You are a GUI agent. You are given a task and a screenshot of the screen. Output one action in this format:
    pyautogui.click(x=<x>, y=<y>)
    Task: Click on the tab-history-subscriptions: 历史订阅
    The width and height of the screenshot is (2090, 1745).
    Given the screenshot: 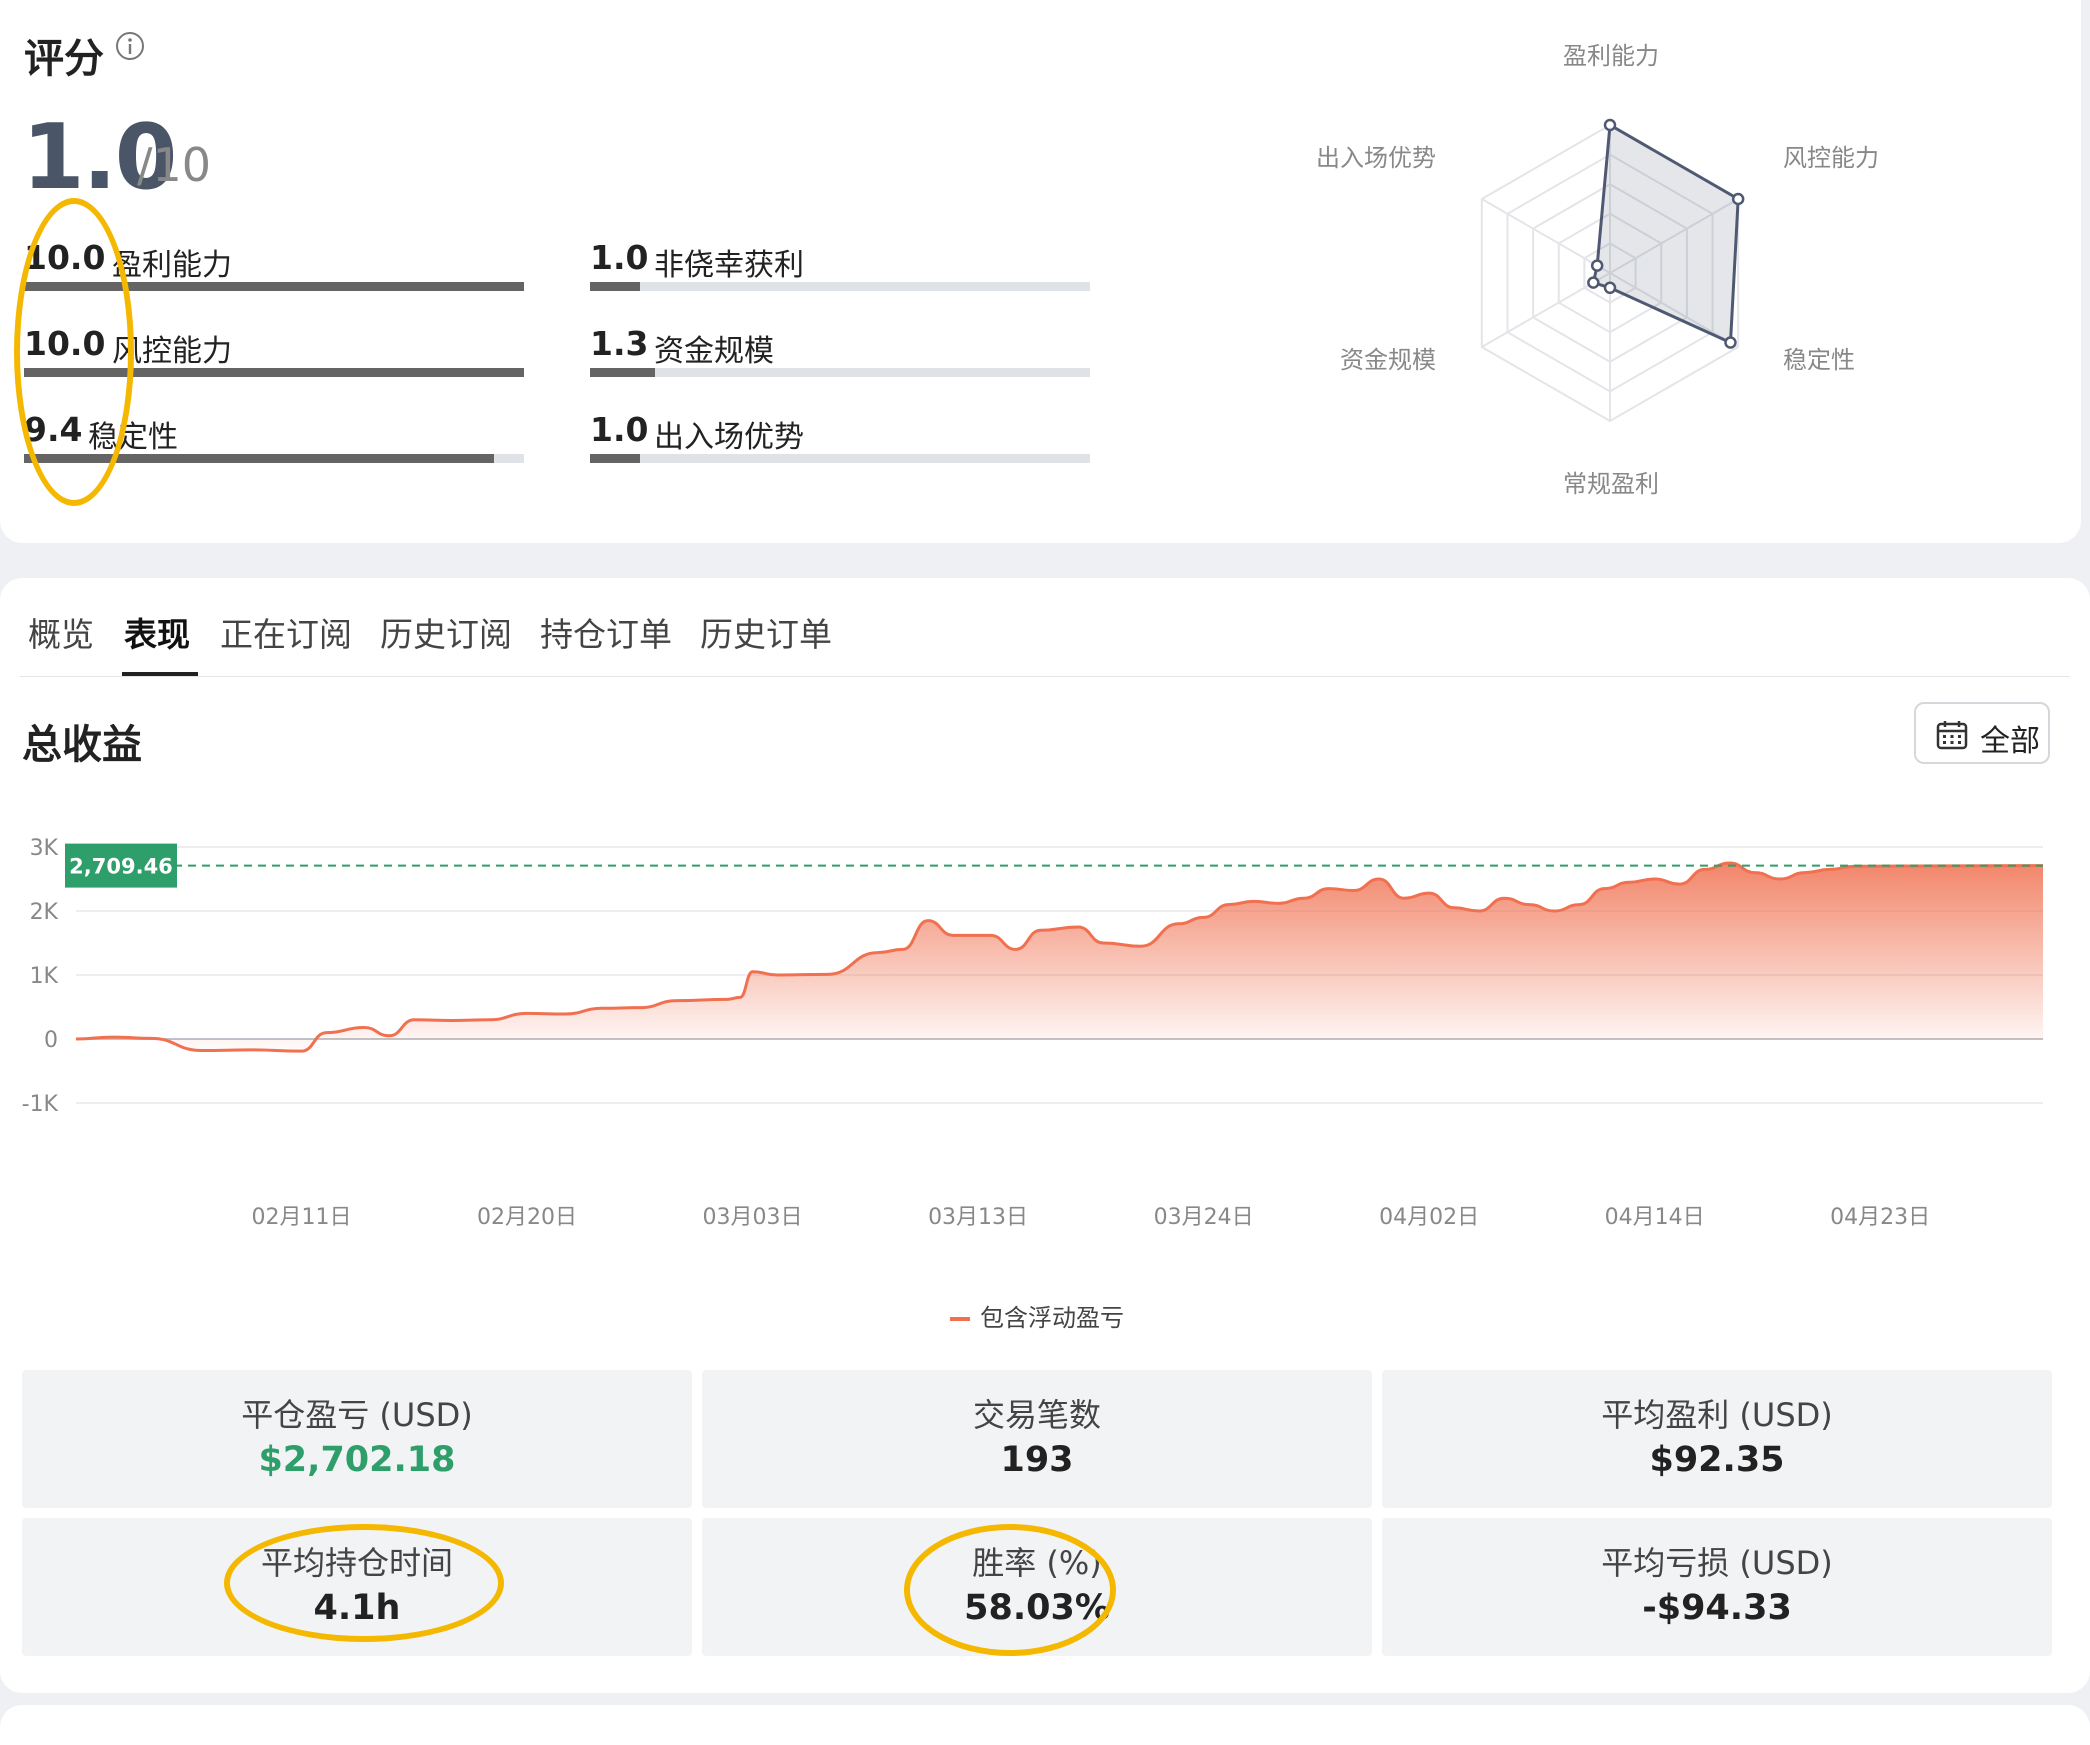 What is the action you would take?
    pyautogui.click(x=446, y=632)
    